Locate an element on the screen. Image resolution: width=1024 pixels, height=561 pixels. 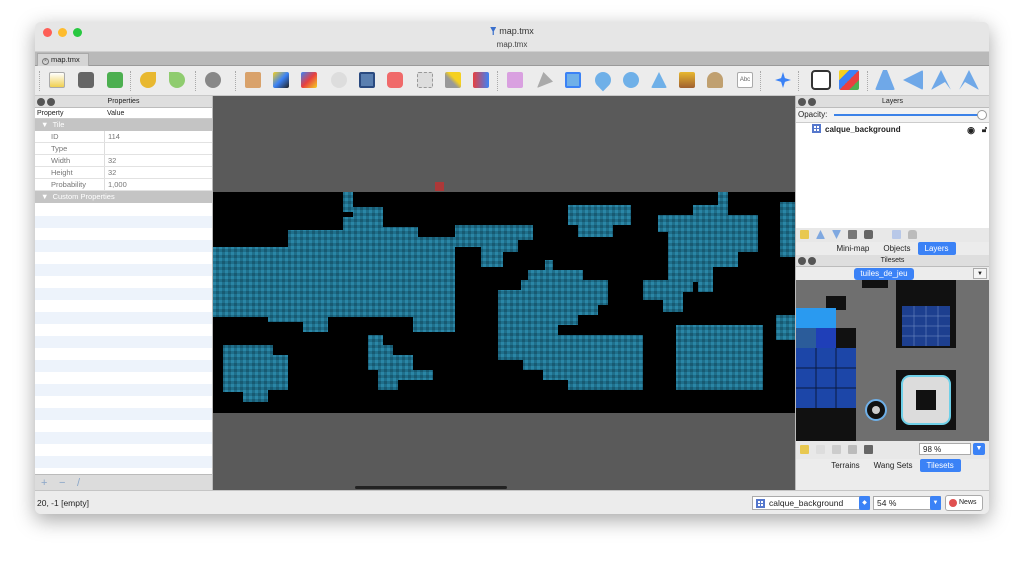
toolbar-separator is located at coordinates (760, 81).